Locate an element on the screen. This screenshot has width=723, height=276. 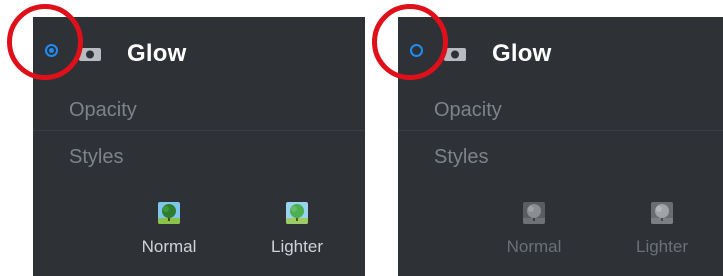
radio-selected-dot is located at coordinates (51, 50).